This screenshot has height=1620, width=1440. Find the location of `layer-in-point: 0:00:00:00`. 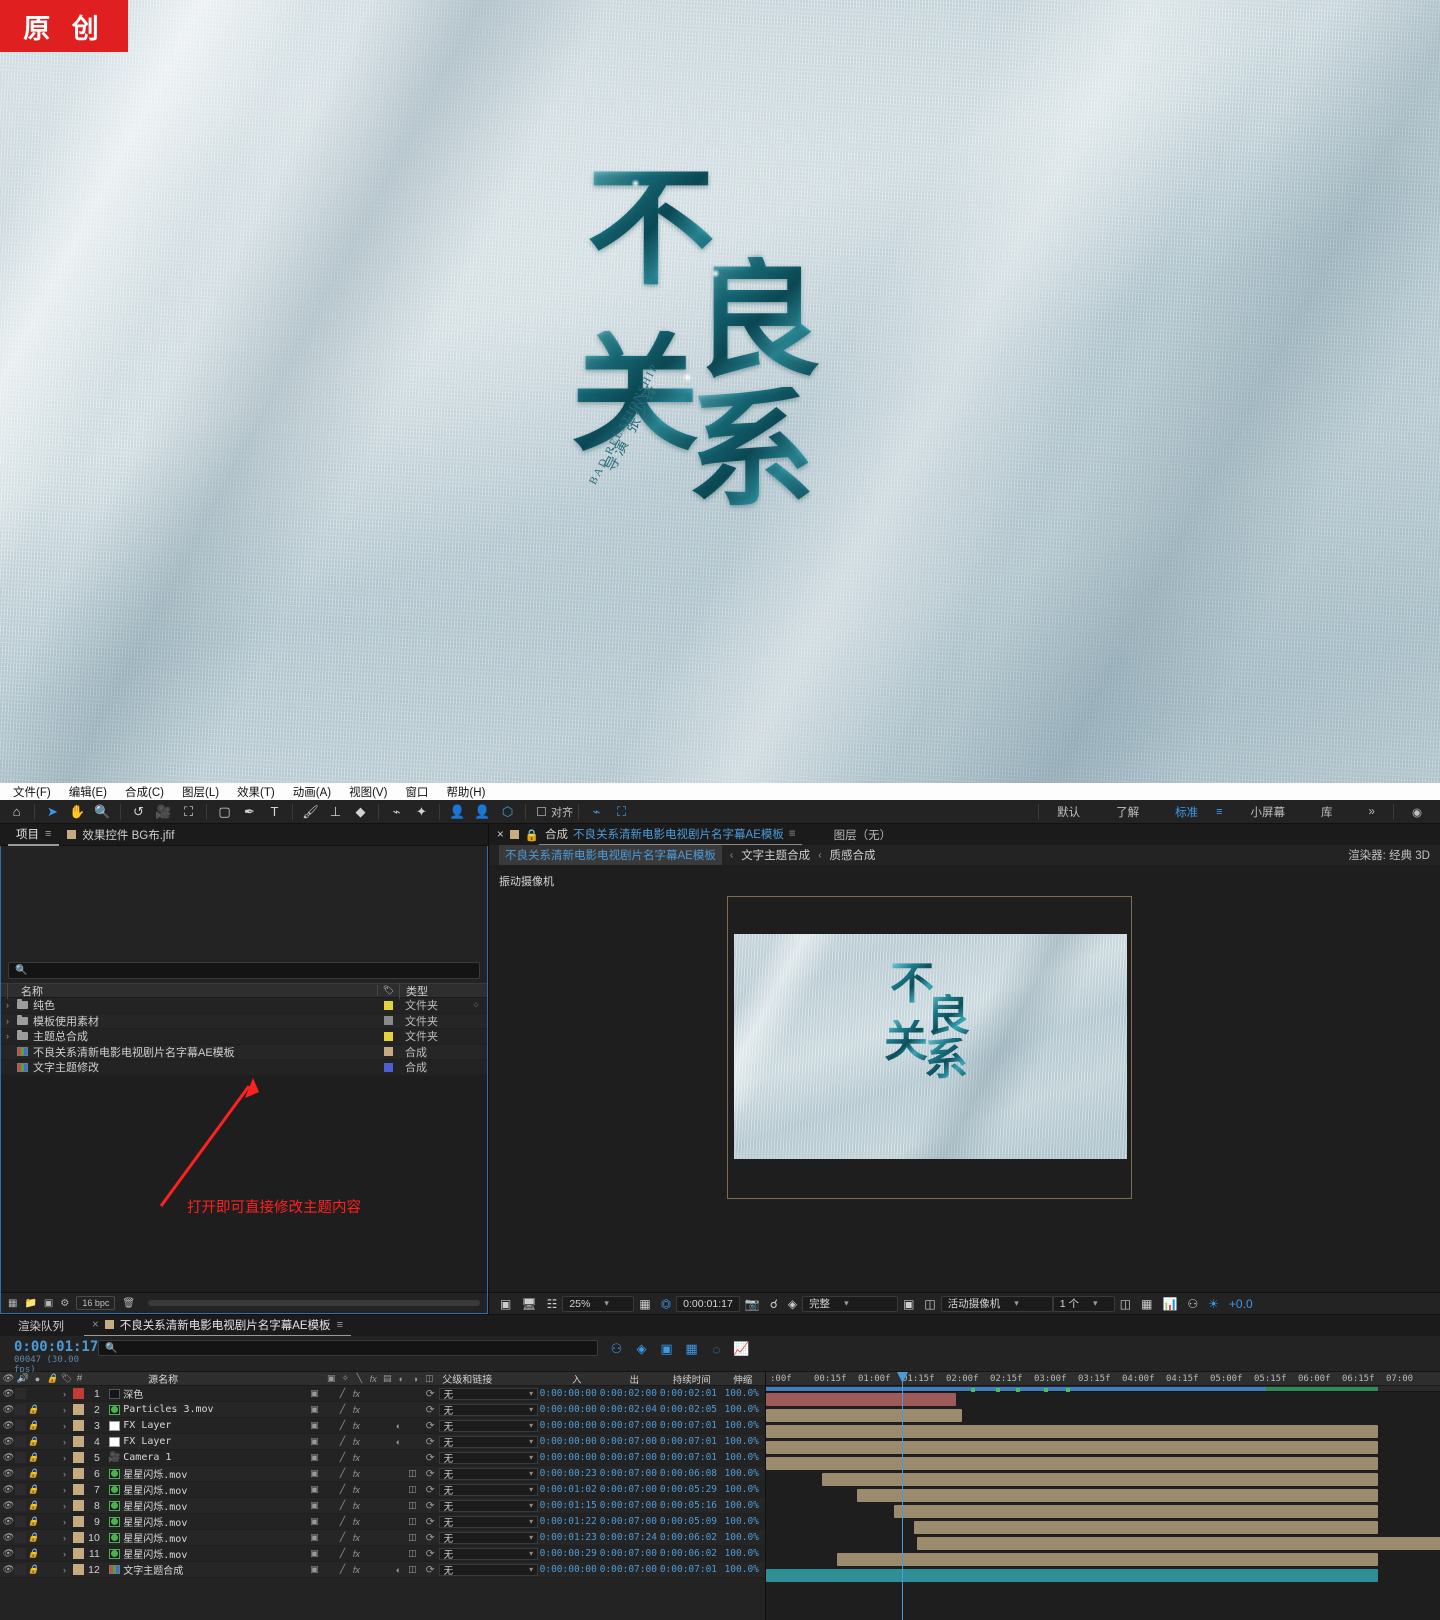

layer-in-point: 0:00:00:00 is located at coordinates (568, 1409).